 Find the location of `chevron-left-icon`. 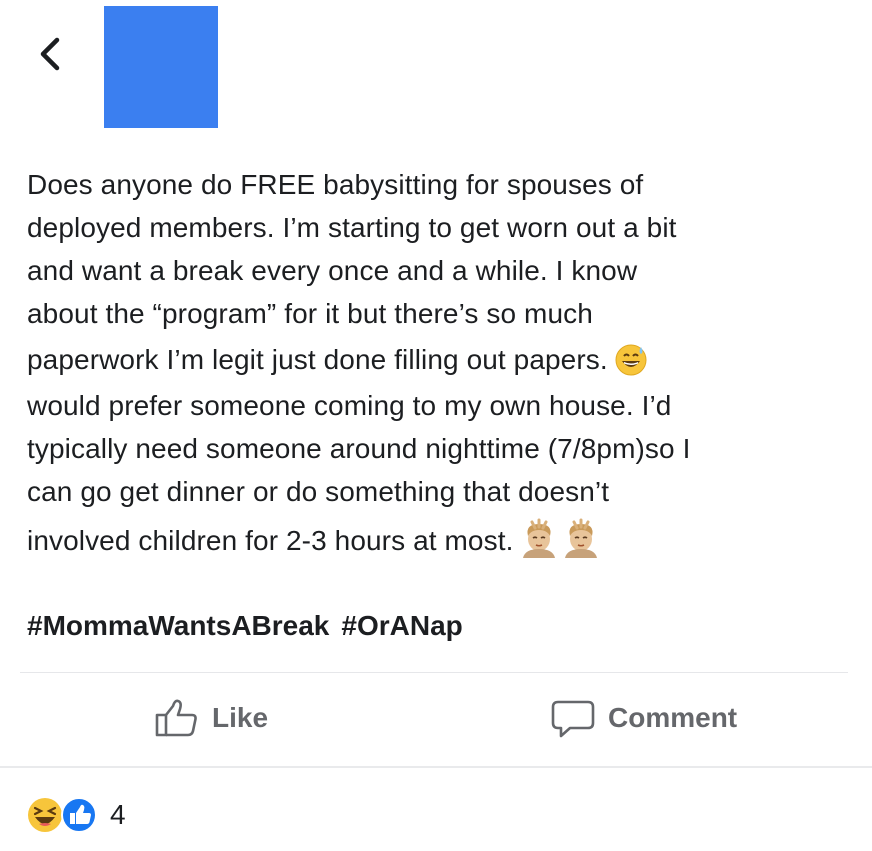

chevron-left-icon is located at coordinates (50, 54).